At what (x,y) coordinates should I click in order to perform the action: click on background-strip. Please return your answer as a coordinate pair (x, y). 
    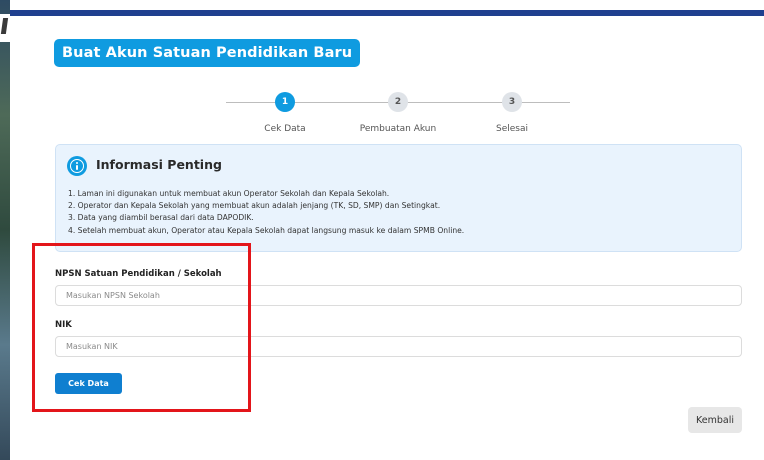
    Looking at the image, I should click on (5, 230).